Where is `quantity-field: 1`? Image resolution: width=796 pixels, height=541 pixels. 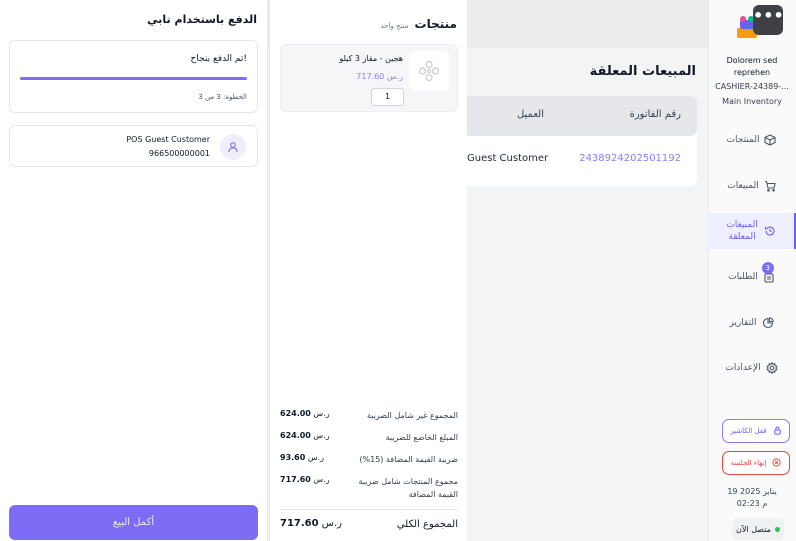
quantity-field: 1 is located at coordinates (387, 97).